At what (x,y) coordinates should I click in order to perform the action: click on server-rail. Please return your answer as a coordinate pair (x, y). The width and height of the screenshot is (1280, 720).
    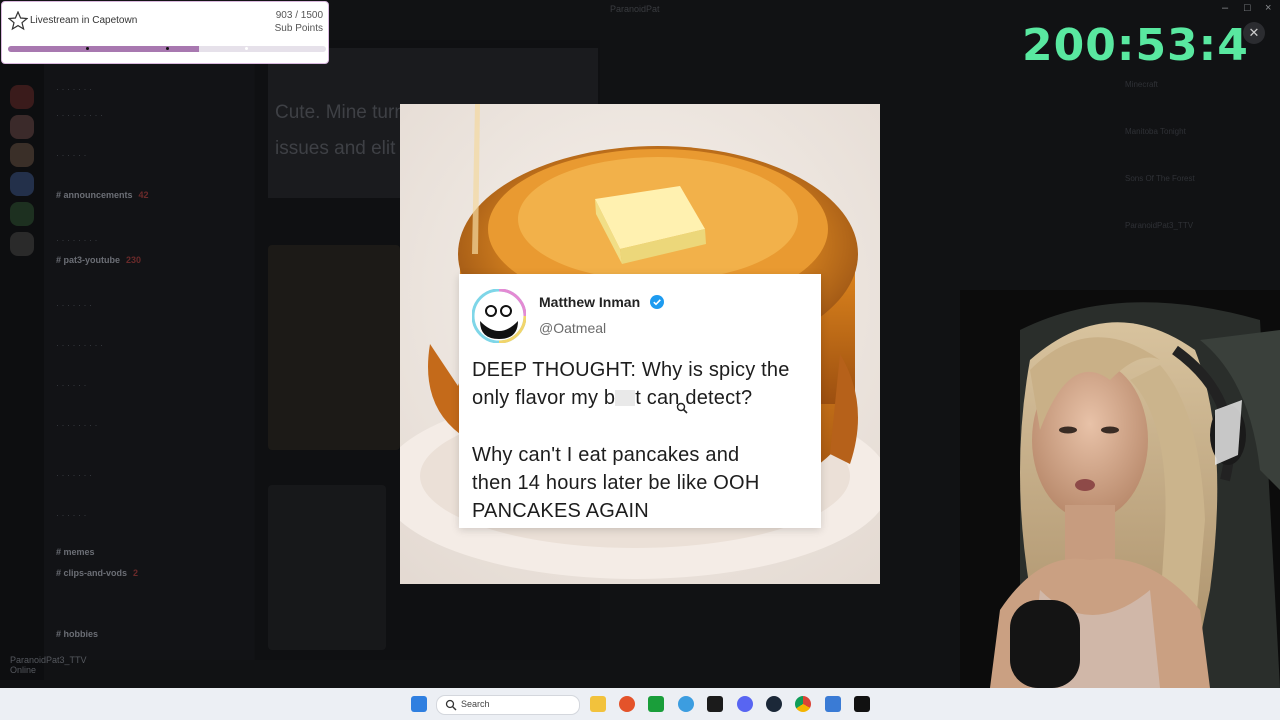
    Looking at the image, I should click on (22, 370).